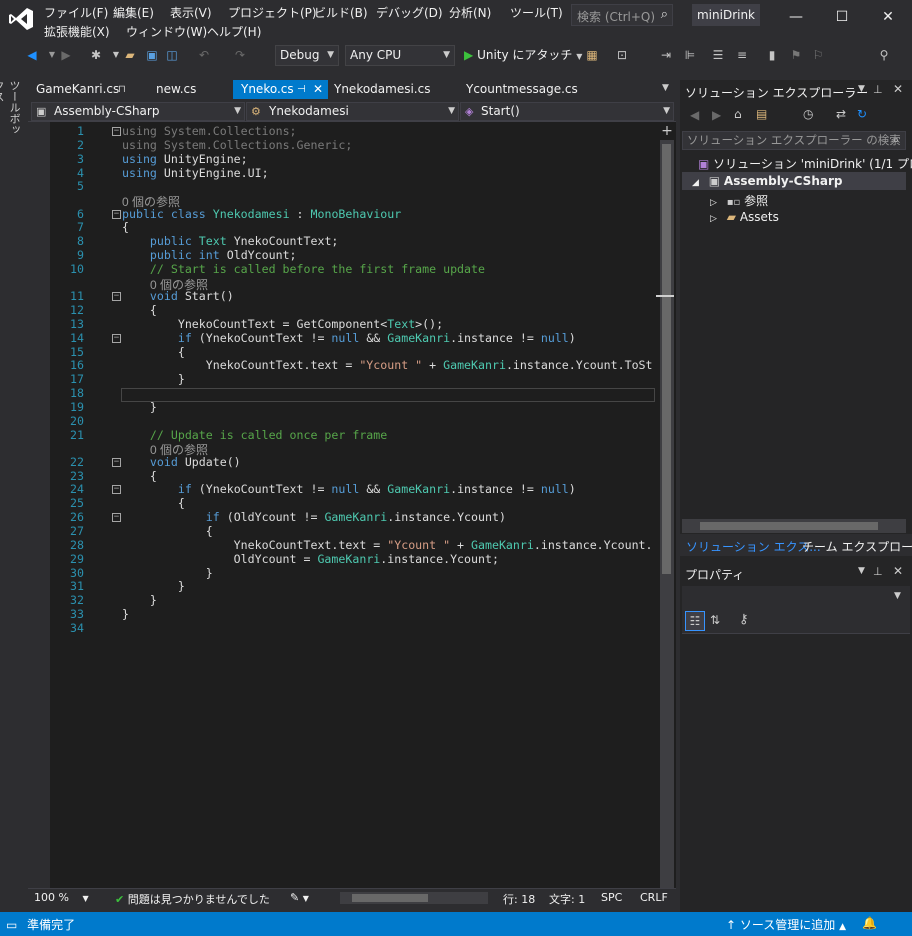 The image size is (912, 936). Describe the element at coordinates (355, 296) in the screenshot. I see `code-line: 11 − void Start()` at that location.